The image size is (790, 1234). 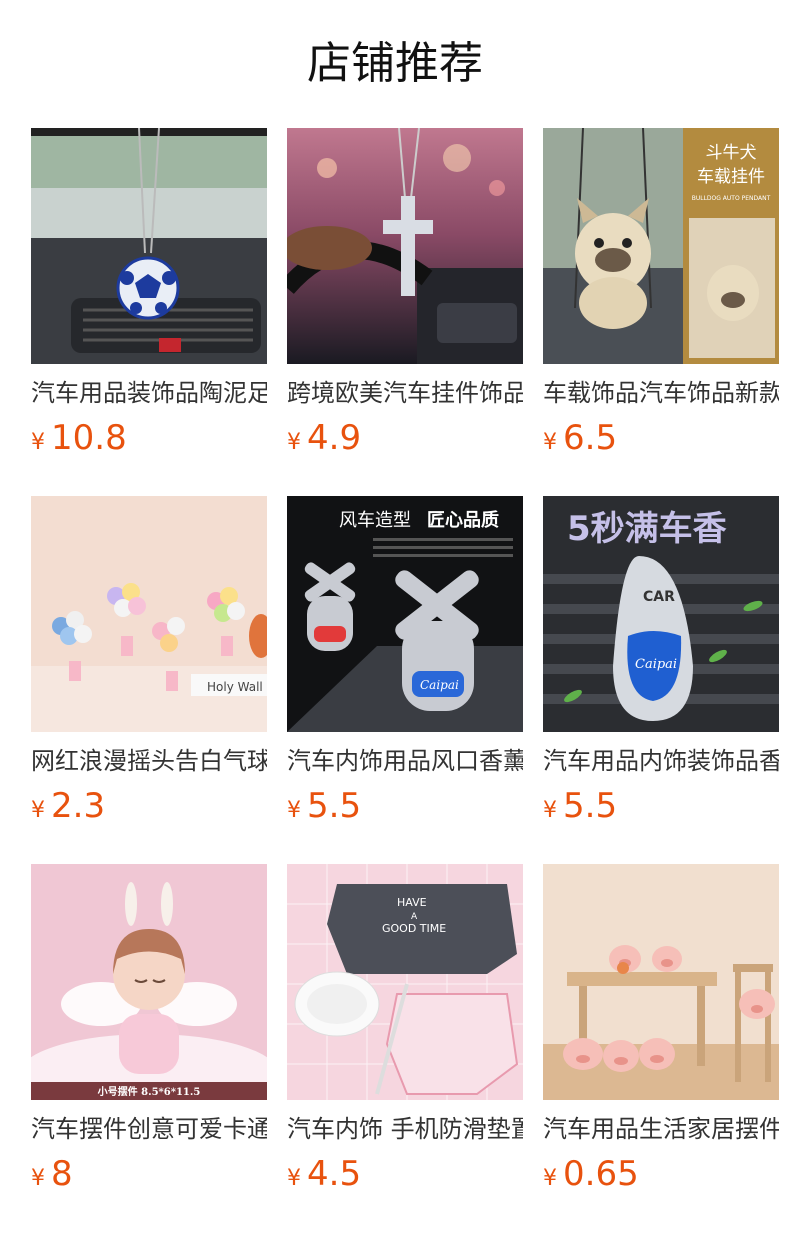 What do you see at coordinates (412, 902) in the screenshot?
I see `mat-text-a: HAVE` at bounding box center [412, 902].